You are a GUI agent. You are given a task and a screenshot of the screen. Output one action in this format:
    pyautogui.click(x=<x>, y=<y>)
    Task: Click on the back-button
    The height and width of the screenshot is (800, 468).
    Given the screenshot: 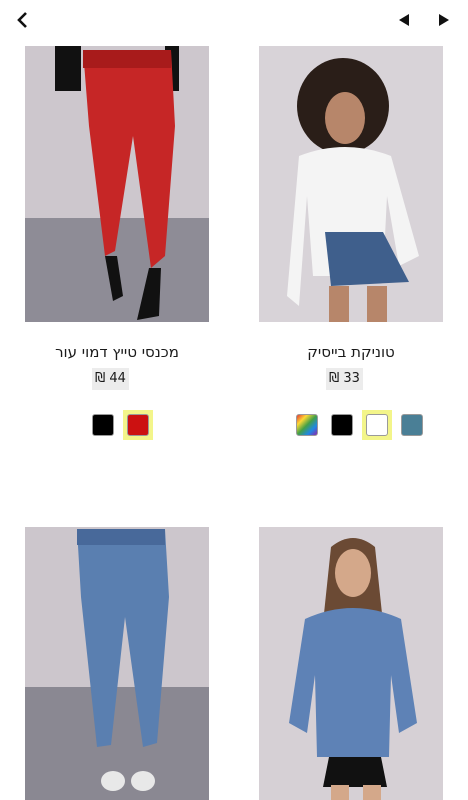 What is the action you would take?
    pyautogui.click(x=23, y=20)
    